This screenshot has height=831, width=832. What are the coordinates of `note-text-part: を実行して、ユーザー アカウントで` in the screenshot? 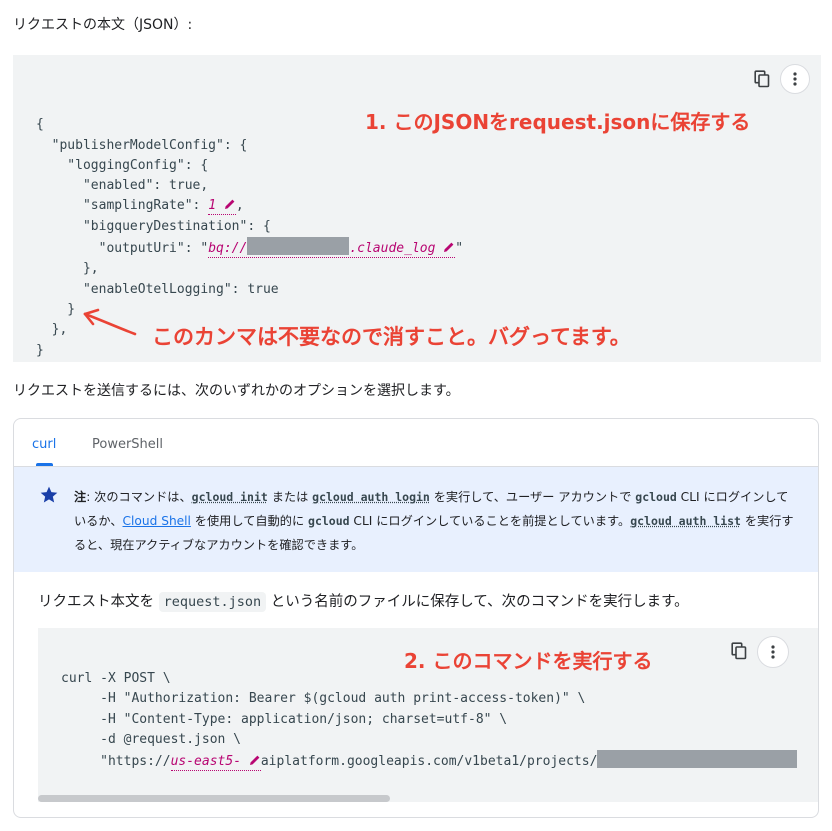 It's located at (532, 497).